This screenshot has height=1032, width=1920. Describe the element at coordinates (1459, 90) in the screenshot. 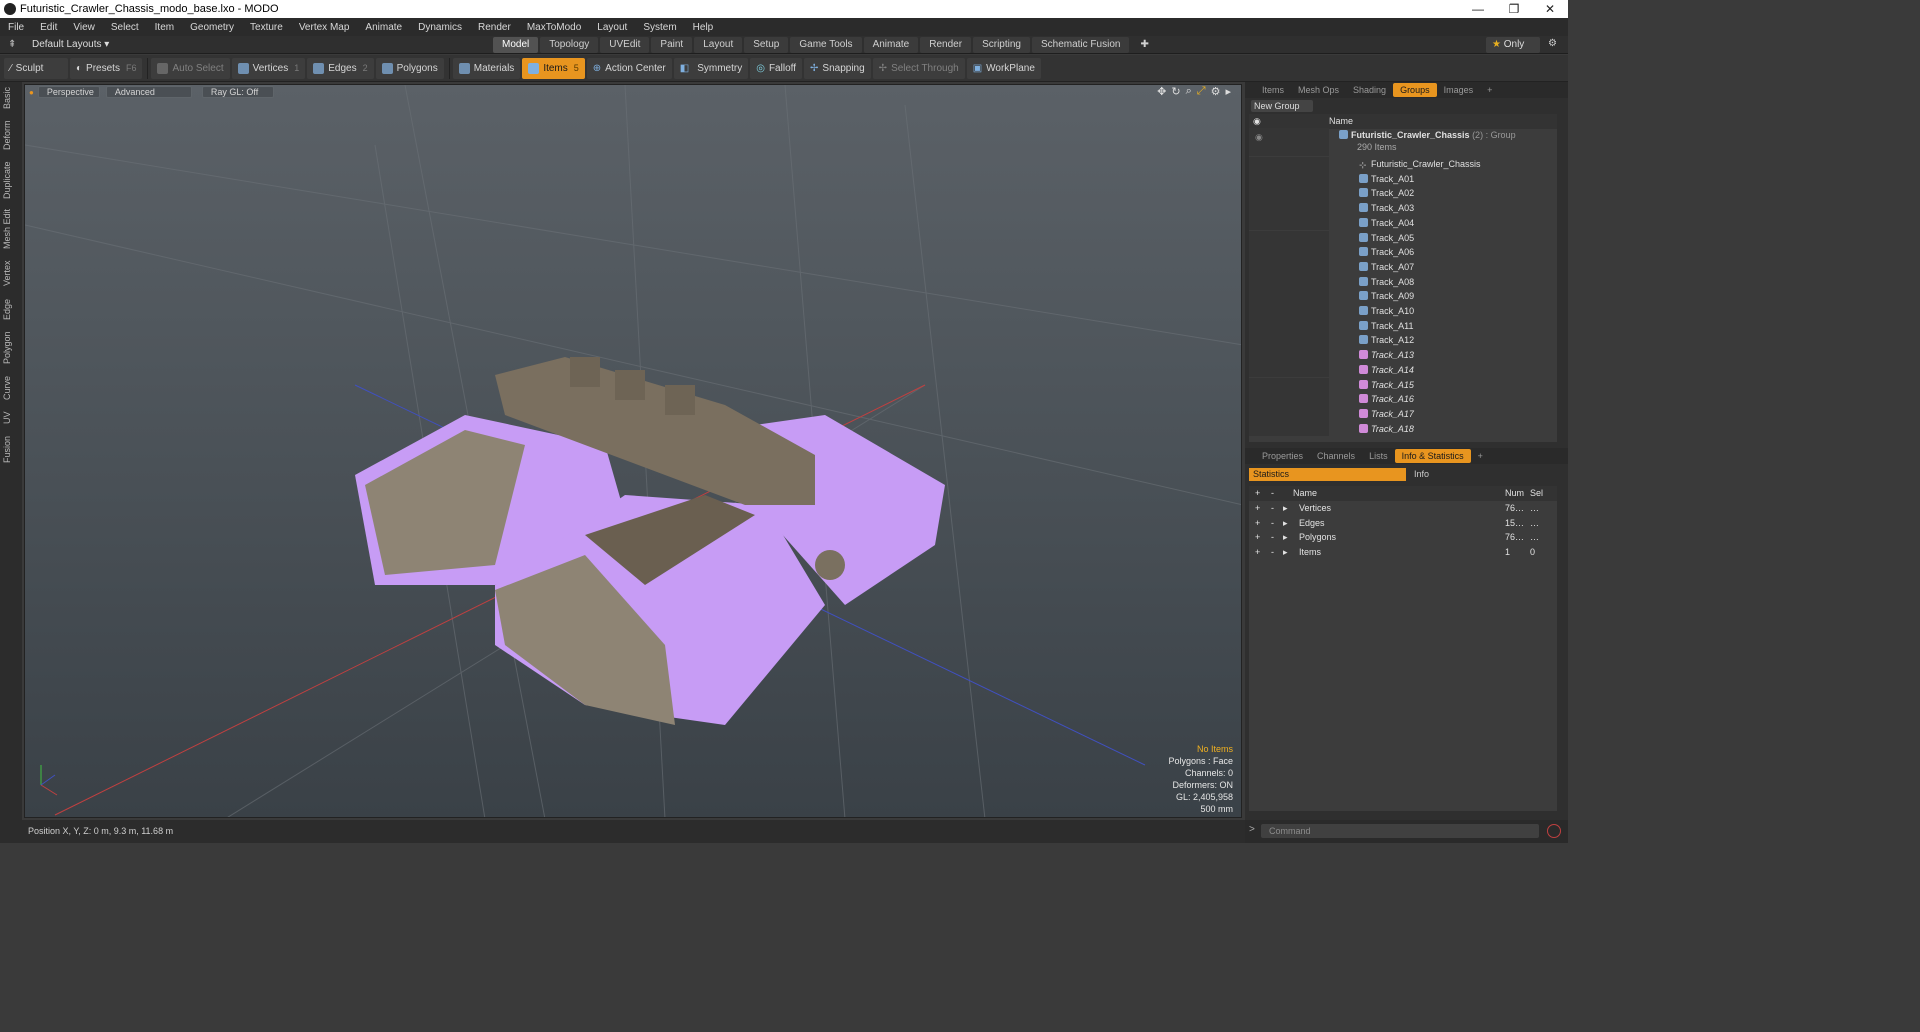

I see `tab-images: Images` at that location.